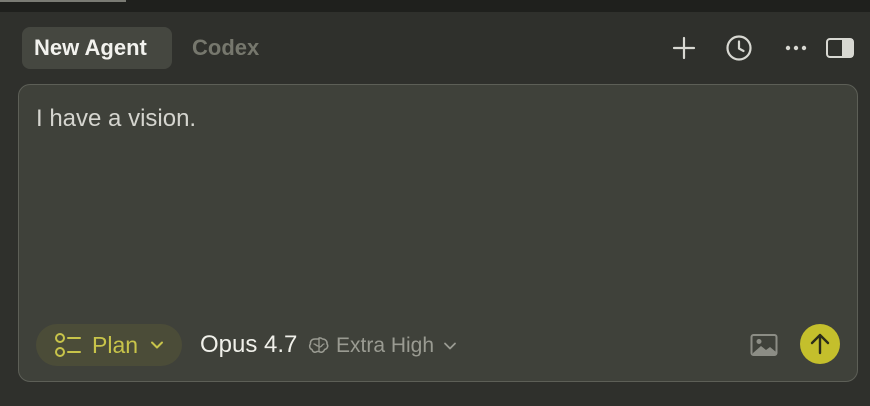  Describe the element at coordinates (63, 1) in the screenshot. I see `active-indicator` at that location.